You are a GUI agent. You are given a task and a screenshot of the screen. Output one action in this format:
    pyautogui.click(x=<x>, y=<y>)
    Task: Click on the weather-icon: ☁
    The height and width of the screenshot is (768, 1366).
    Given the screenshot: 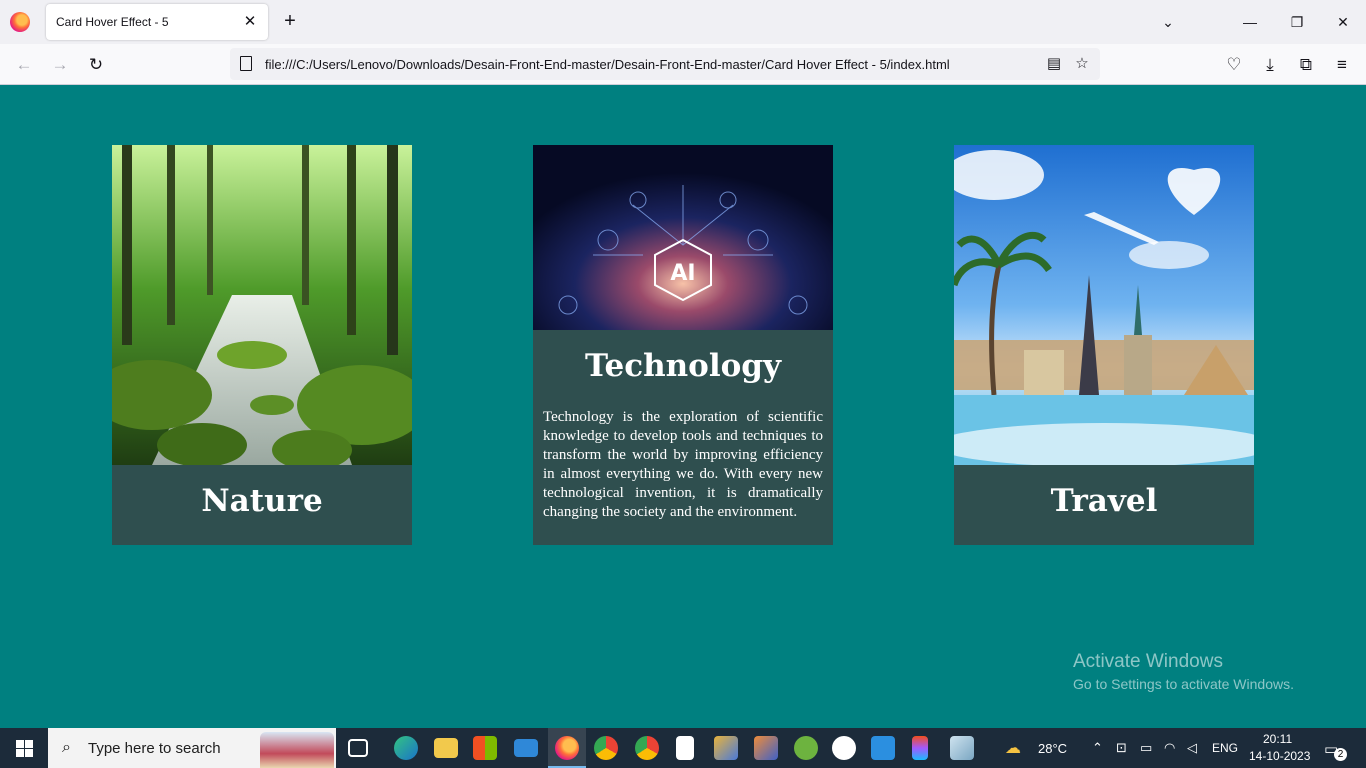 What is the action you would take?
    pyautogui.click(x=1013, y=748)
    